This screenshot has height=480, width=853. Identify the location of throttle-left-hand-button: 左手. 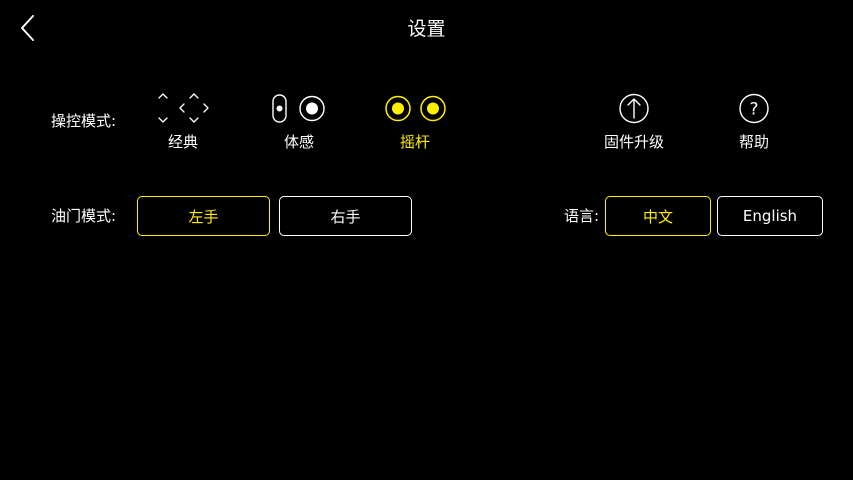
(203, 216).